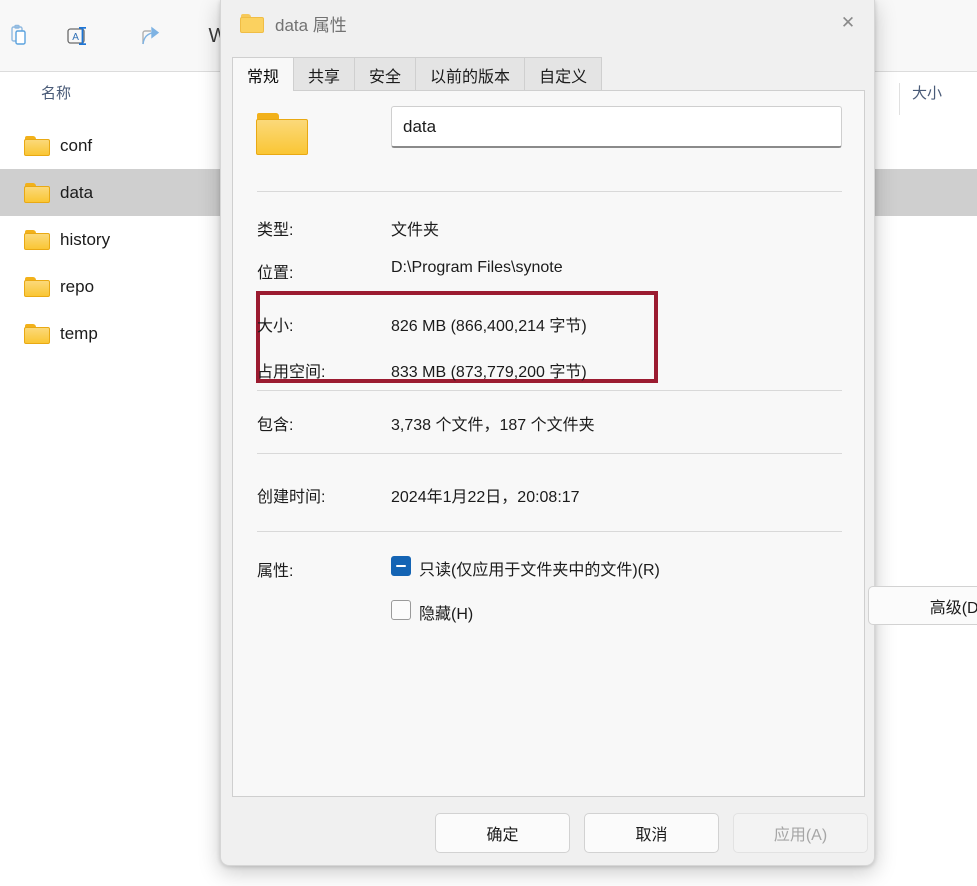  I want to click on dialog-title-text: data 属性, so click(311, 25).